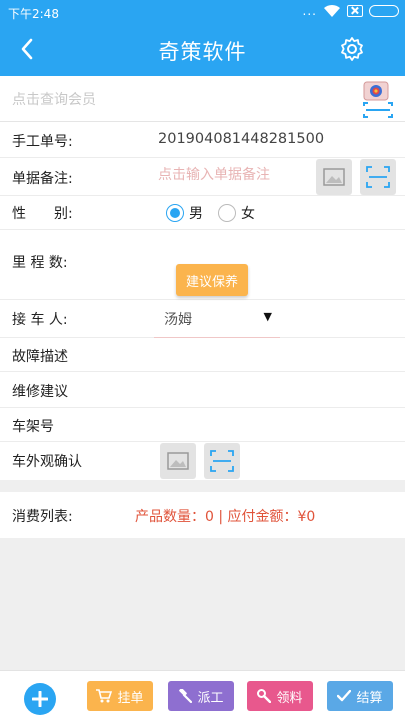 The height and width of the screenshot is (720, 405). What do you see at coordinates (202, 355) in the screenshot?
I see `fault-row: 故障描述` at bounding box center [202, 355].